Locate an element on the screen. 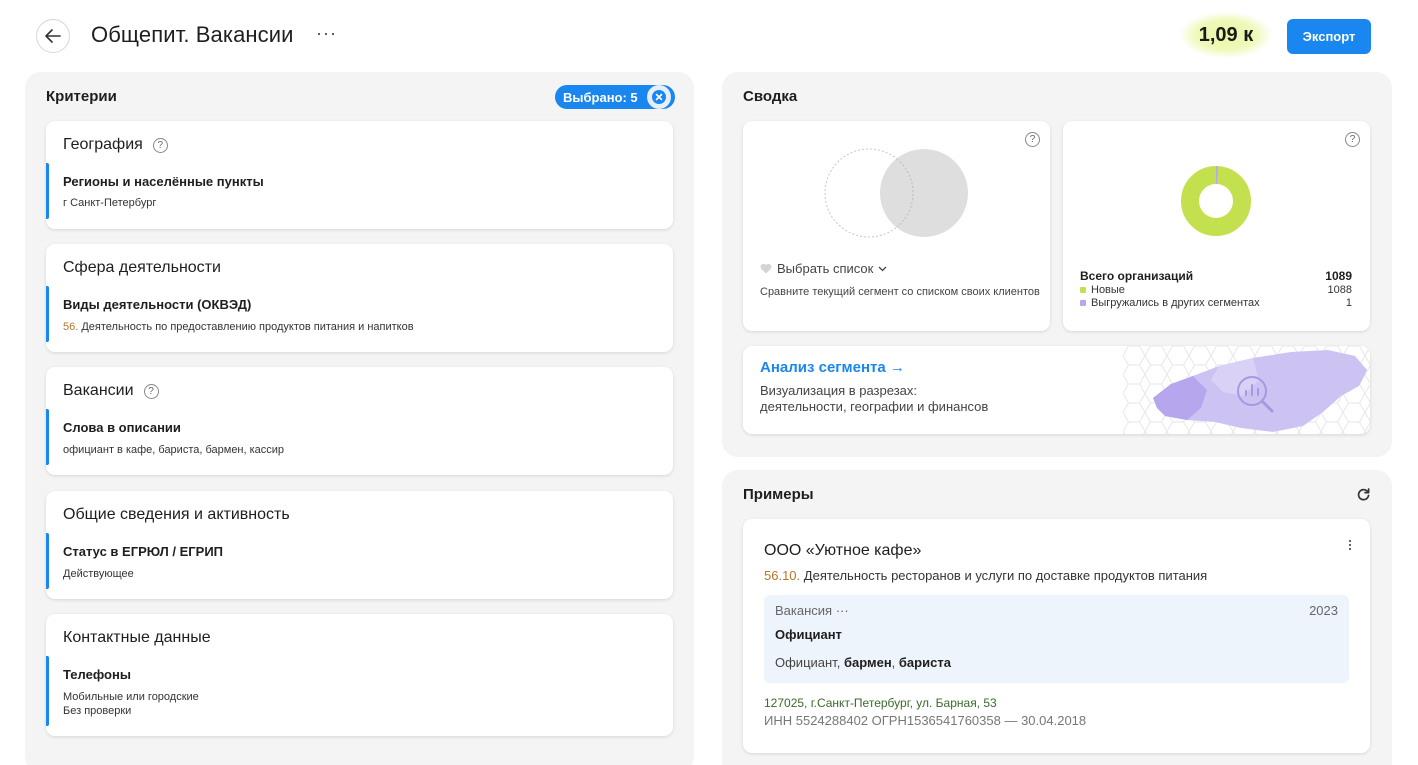 This screenshot has height=765, width=1418. header: Общепит. Вакансии ··· 1,09 к Экспорт is located at coordinates (709, 36).